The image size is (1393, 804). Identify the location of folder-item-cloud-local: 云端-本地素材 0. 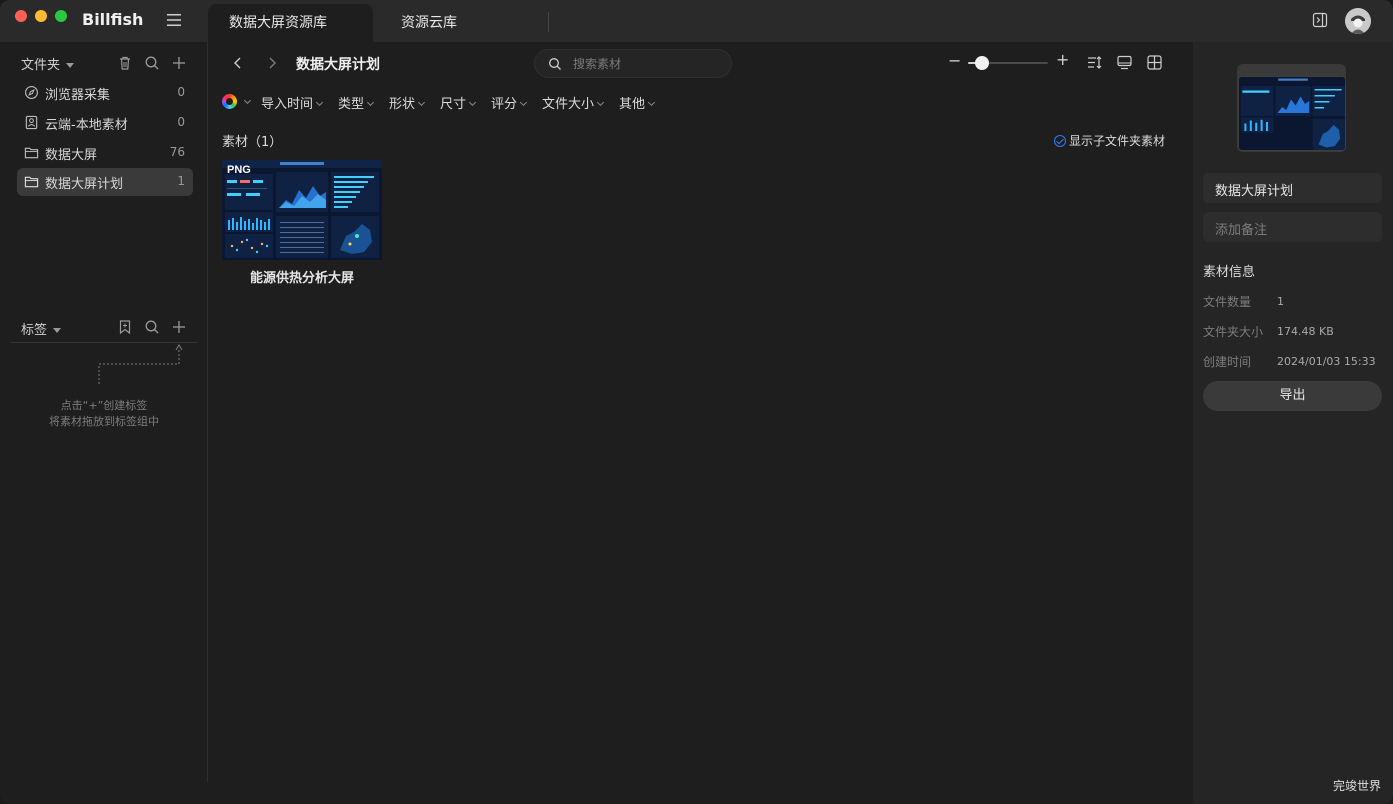
(105, 123).